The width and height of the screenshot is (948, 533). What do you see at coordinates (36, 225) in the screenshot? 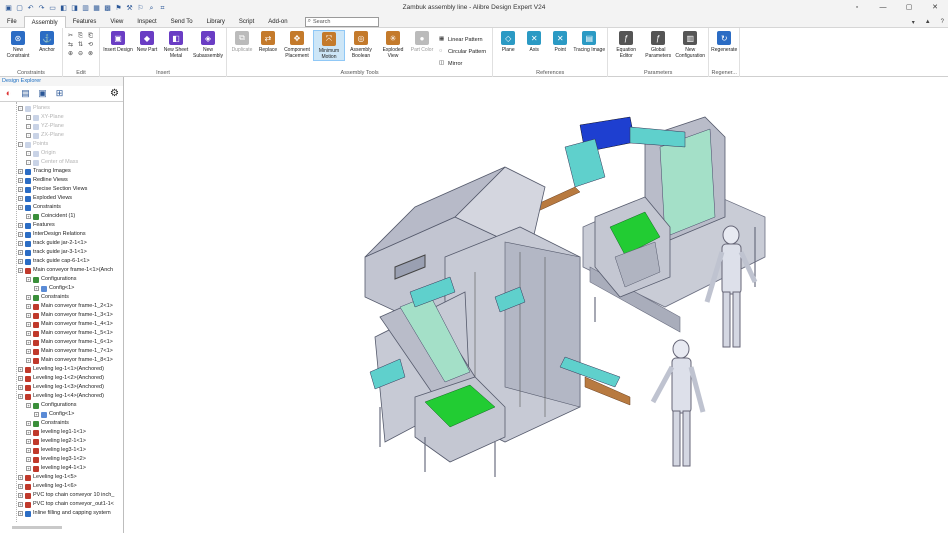
I see `tree-item: + Features` at bounding box center [36, 225].